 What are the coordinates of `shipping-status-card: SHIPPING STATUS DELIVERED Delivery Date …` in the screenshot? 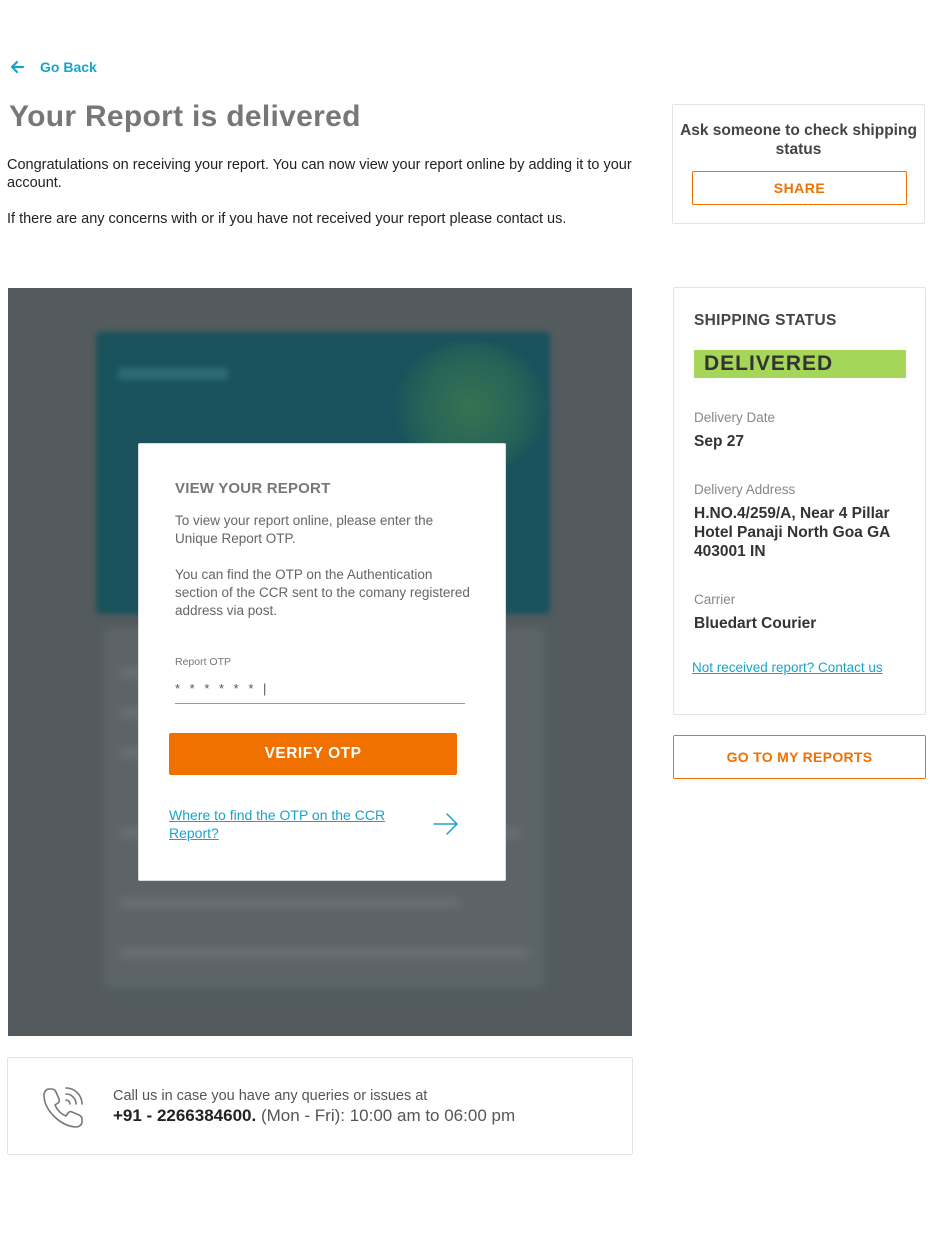 It's located at (799, 501).